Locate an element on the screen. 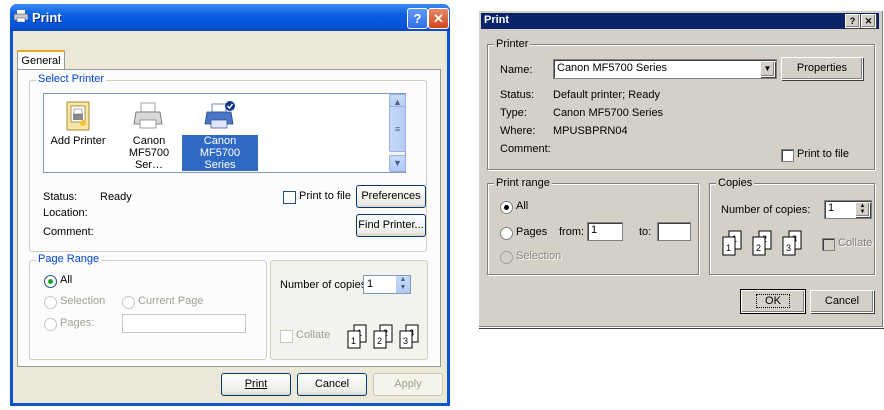  scroll-down-icon: ▼ is located at coordinates (397, 163).